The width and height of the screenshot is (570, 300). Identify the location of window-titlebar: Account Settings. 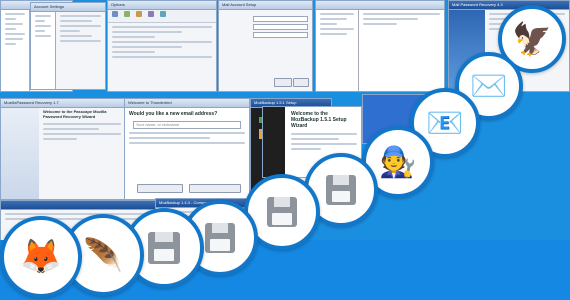
(68, 7).